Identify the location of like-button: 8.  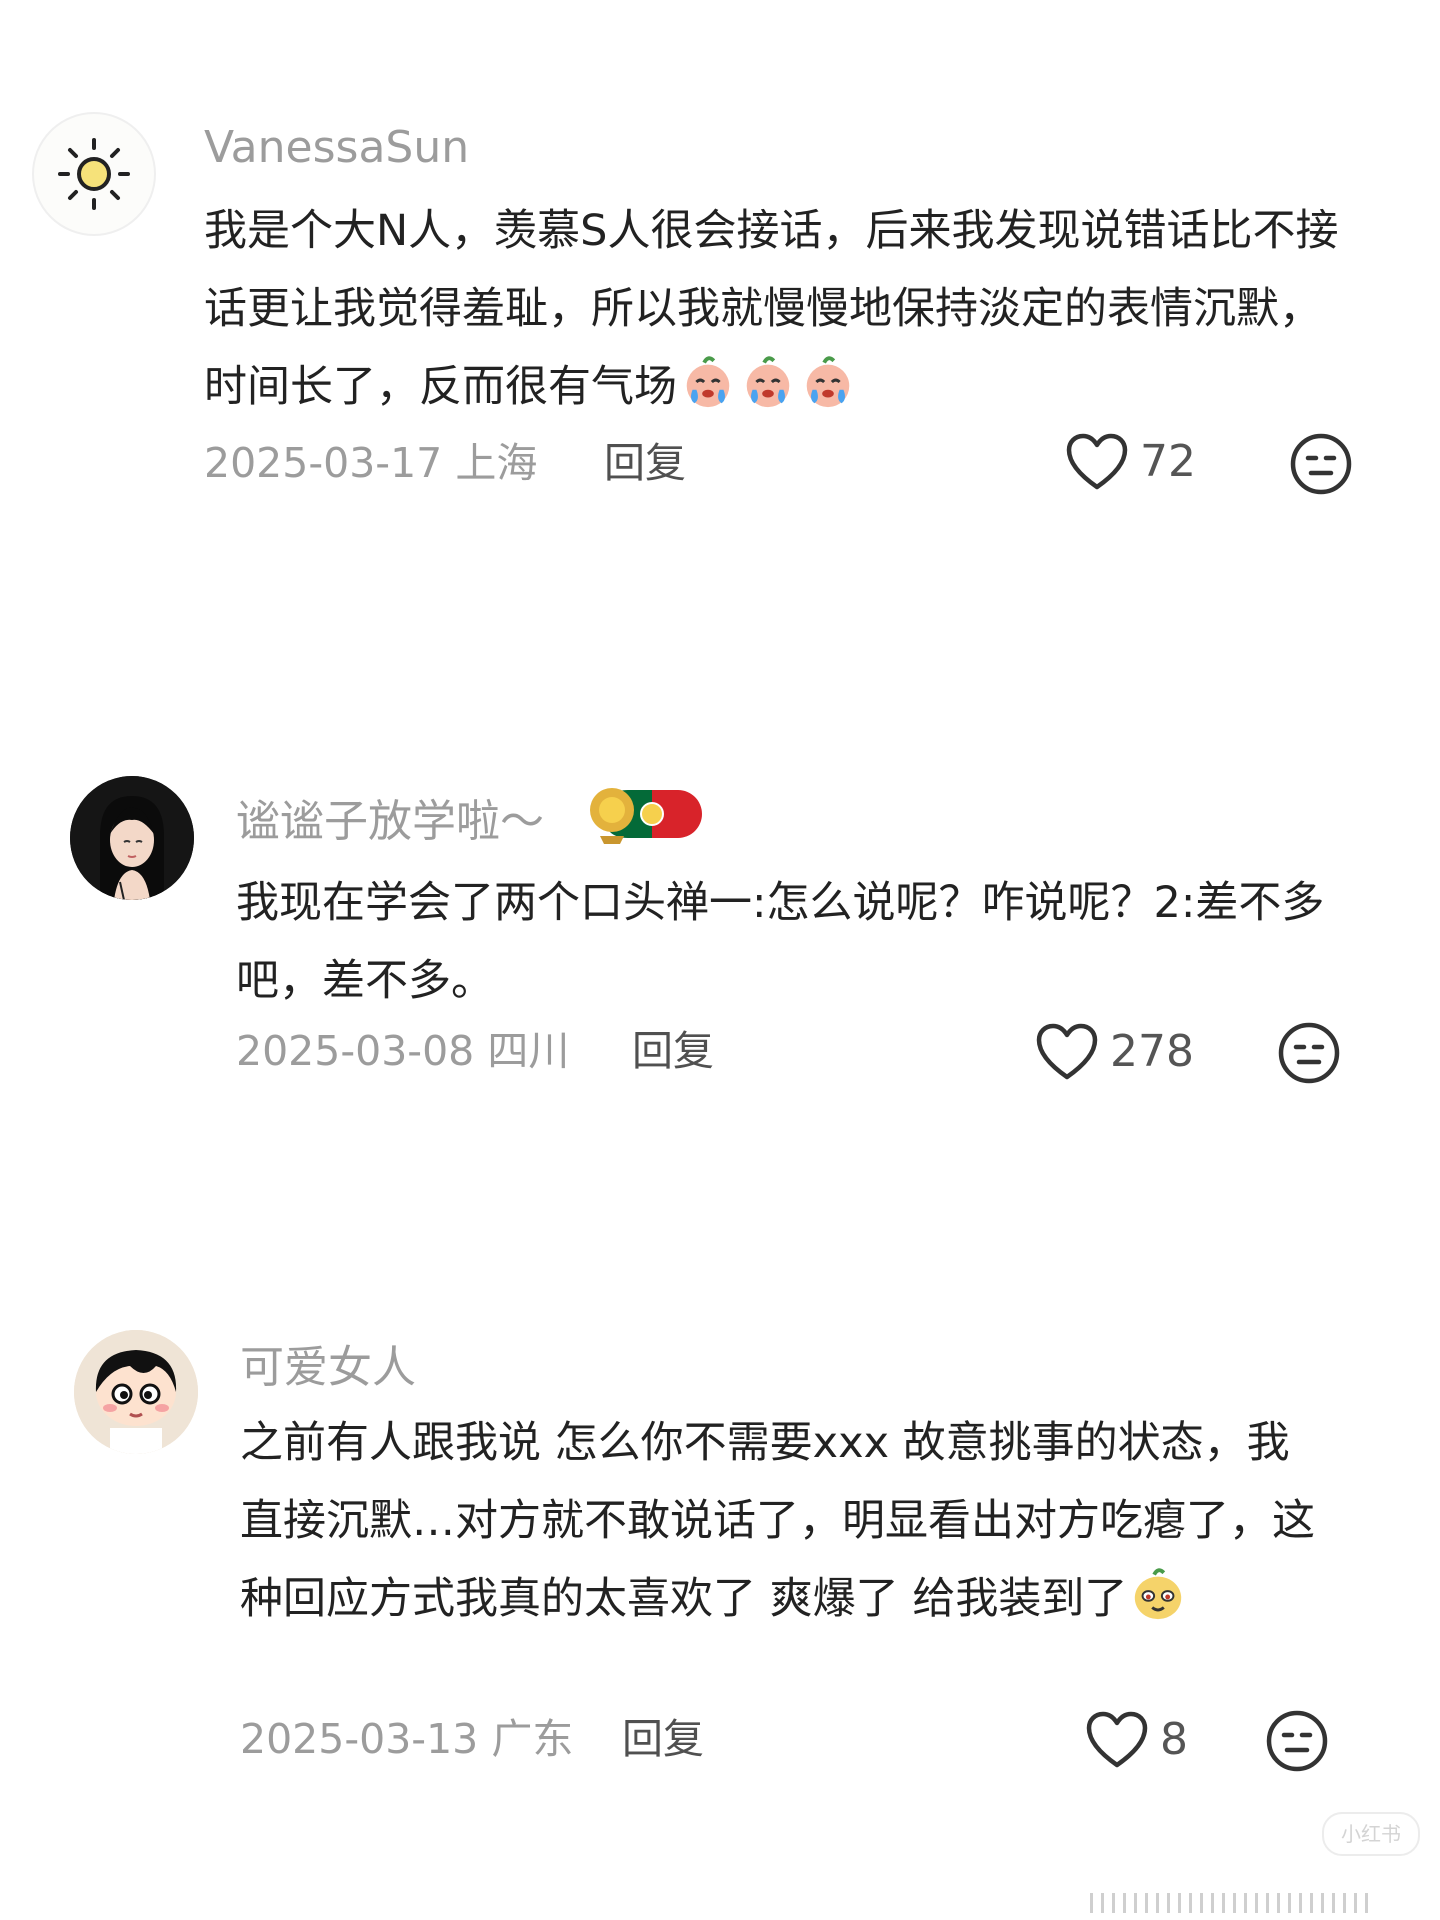
(1137, 1740).